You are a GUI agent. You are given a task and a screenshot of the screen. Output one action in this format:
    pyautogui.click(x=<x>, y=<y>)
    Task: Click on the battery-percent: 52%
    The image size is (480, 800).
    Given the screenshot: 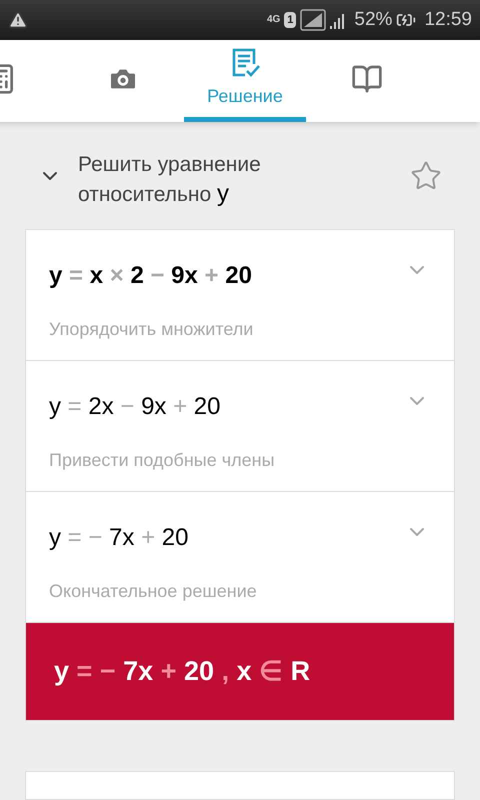 What is the action you would take?
    pyautogui.click(x=373, y=20)
    